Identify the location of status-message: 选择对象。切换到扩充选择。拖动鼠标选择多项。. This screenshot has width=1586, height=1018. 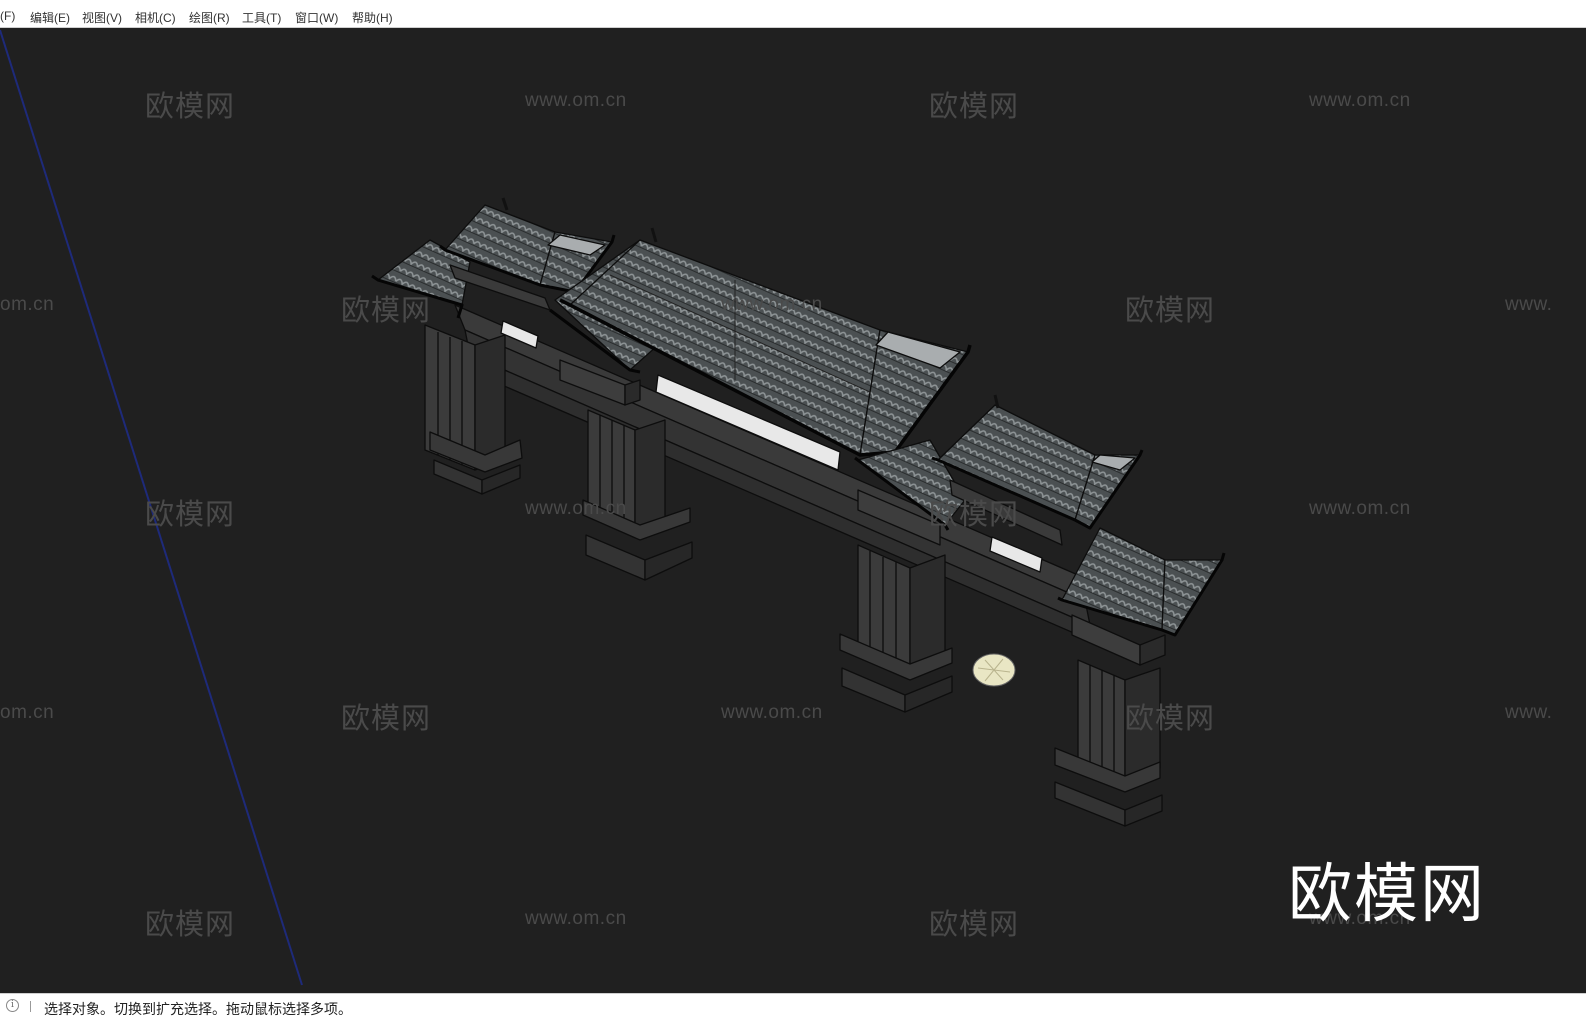
(198, 1009).